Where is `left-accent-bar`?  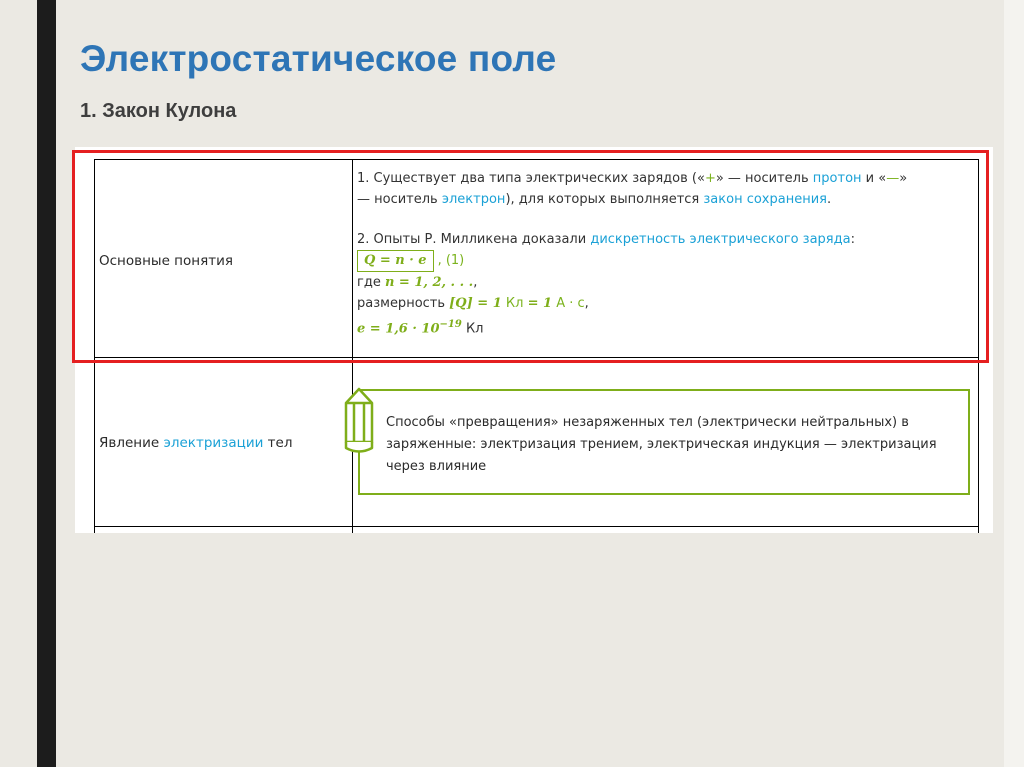 left-accent-bar is located at coordinates (46, 383).